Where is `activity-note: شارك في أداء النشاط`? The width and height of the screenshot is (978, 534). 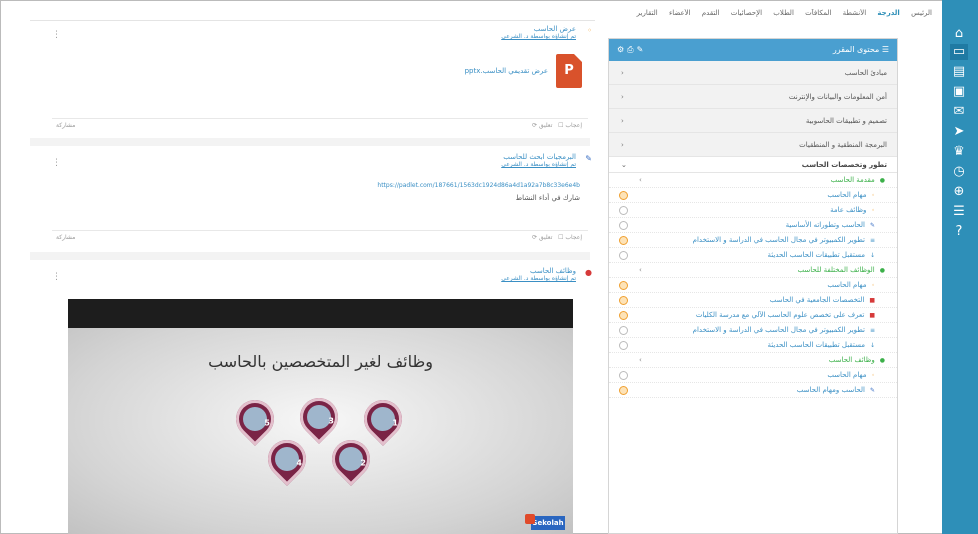 activity-note: شارك في أداء النشاط is located at coordinates (547, 198).